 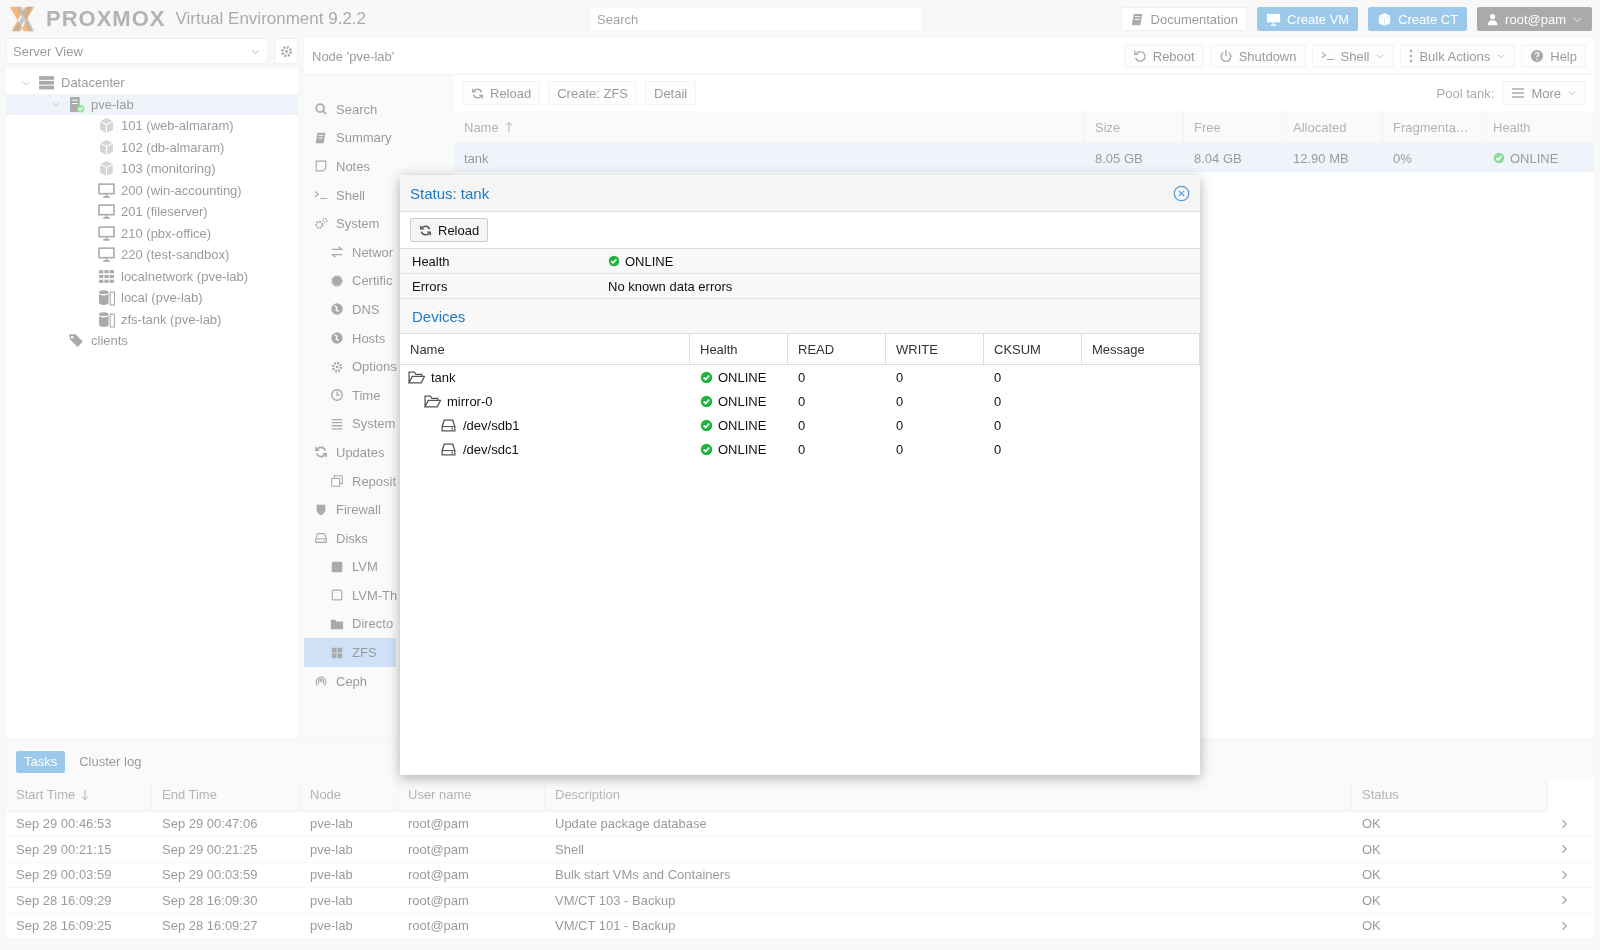 I want to click on database-icon, so click(x=106, y=298).